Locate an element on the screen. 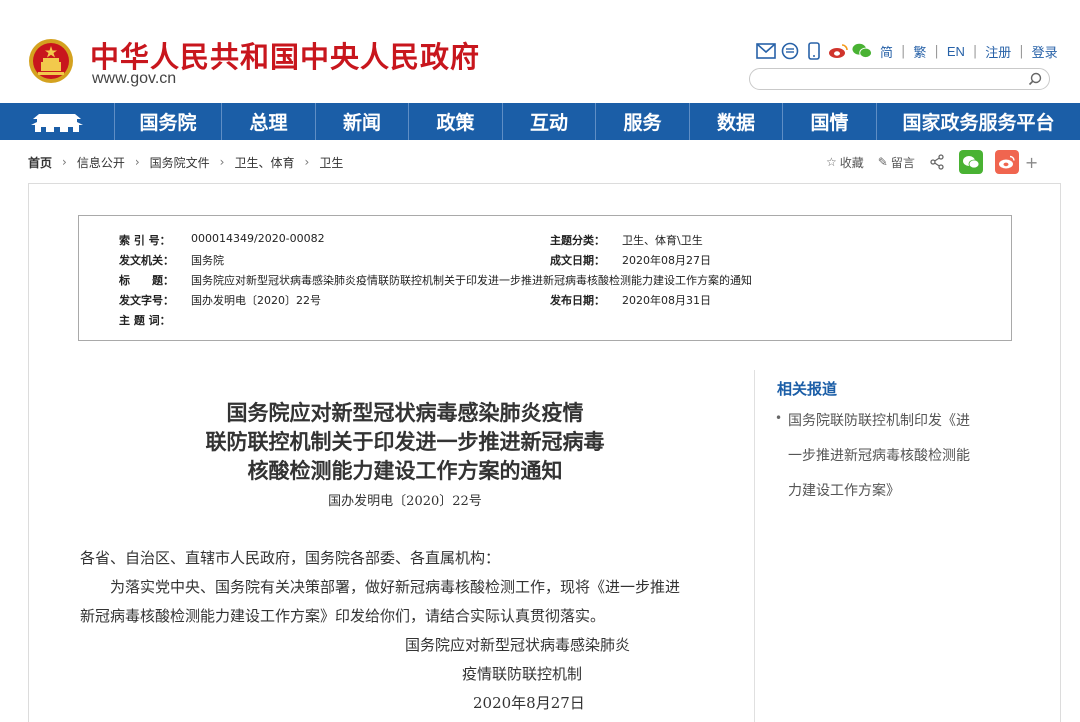  main-nav: 国务院 总理 新闻 政策 互动 服务 数据 国情 国家政务服务平台 is located at coordinates (540, 121).